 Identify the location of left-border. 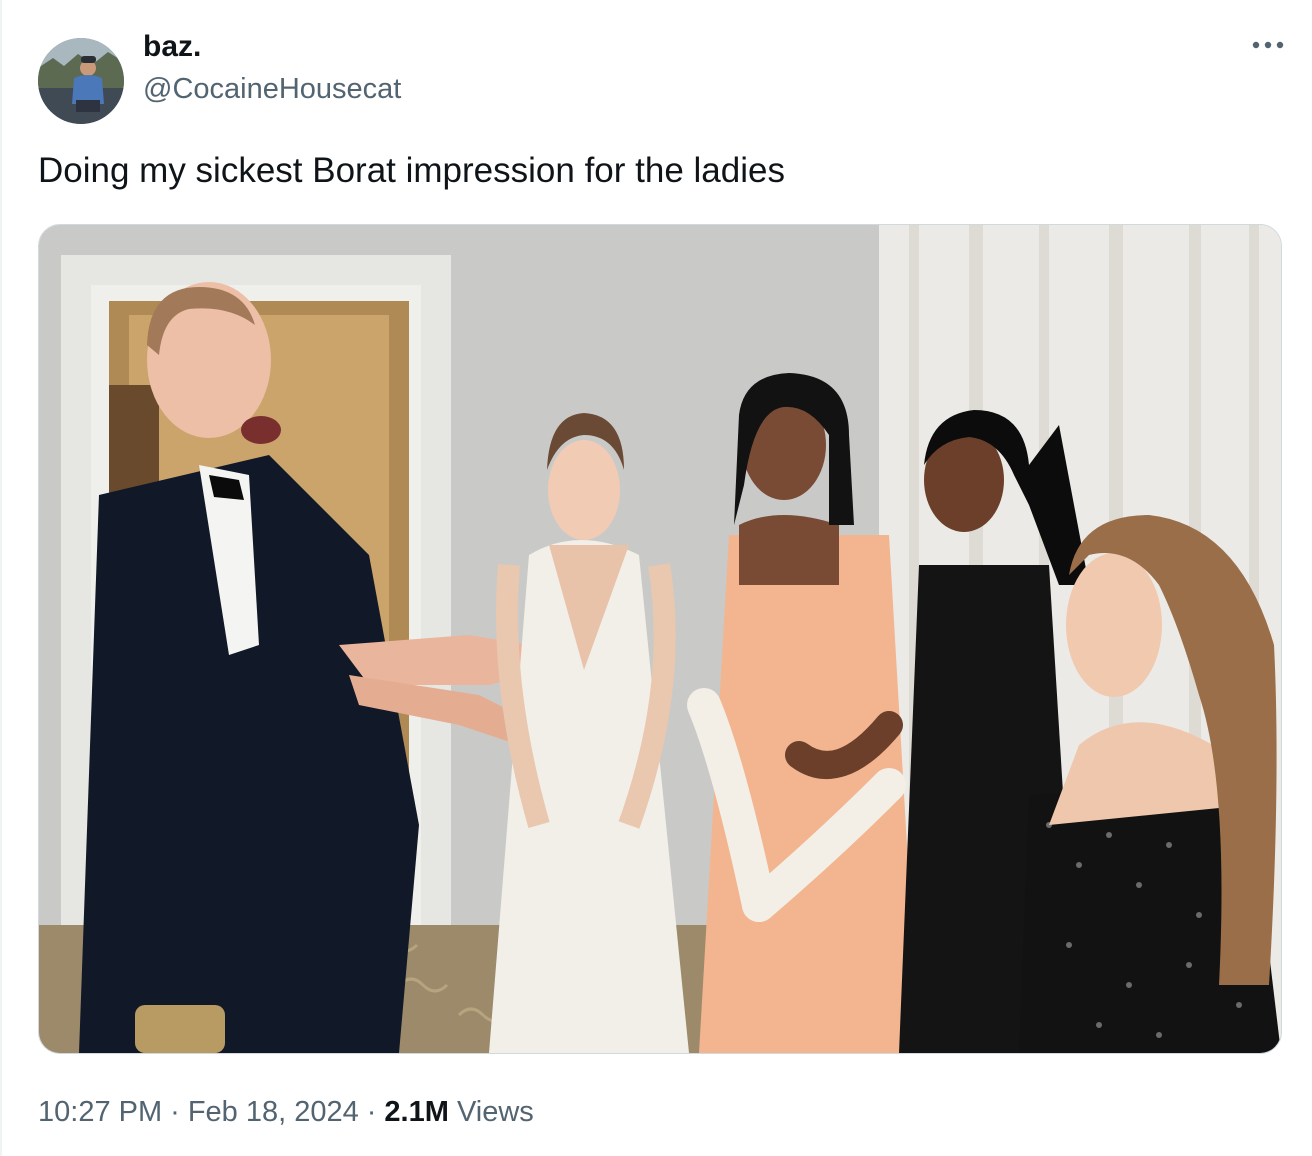
(1, 578).